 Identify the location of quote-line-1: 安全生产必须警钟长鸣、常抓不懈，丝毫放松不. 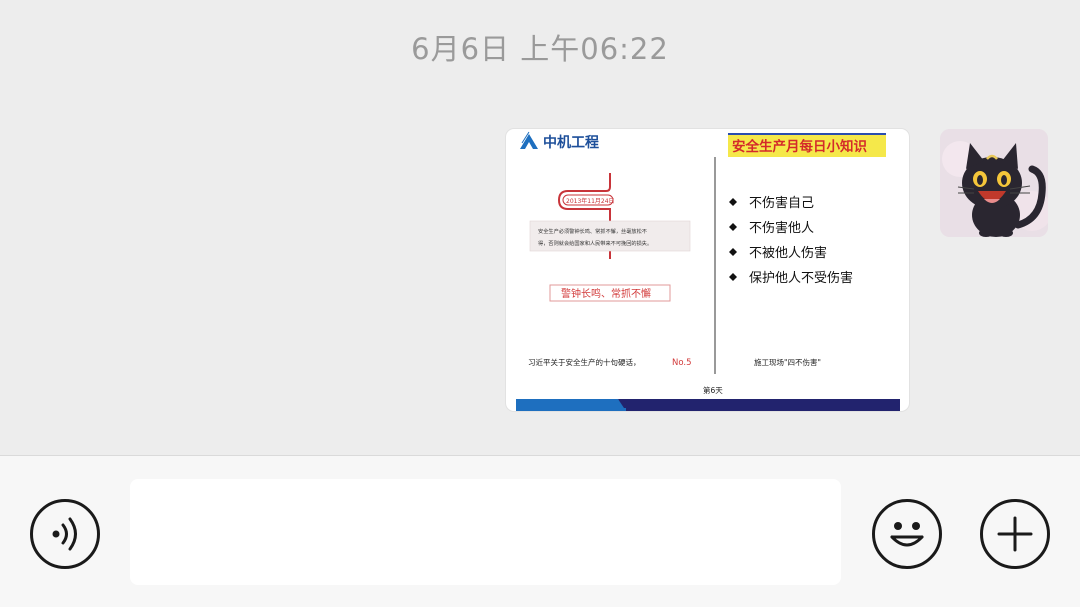
(592, 231).